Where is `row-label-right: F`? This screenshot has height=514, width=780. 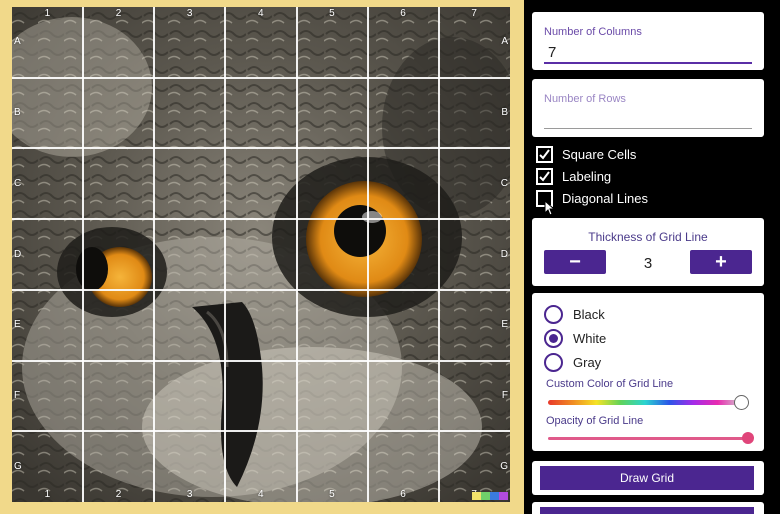 row-label-right: F is located at coordinates (504, 395).